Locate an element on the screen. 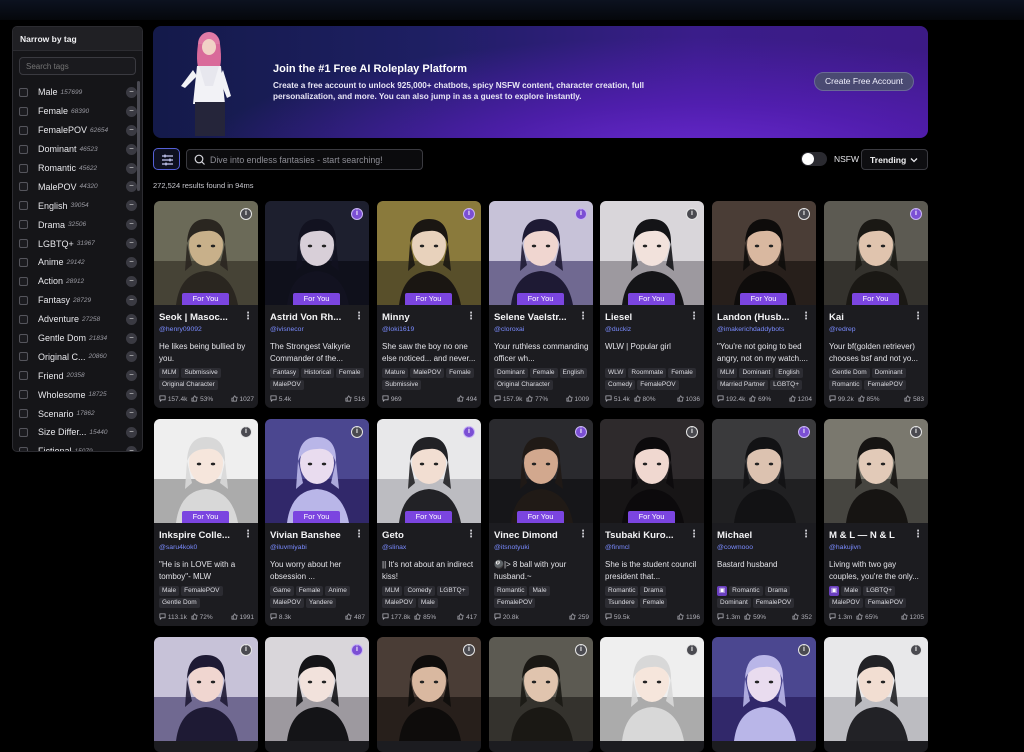 The width and height of the screenshot is (1024, 752). sidebar-scrollbar is located at coordinates (138, 136).